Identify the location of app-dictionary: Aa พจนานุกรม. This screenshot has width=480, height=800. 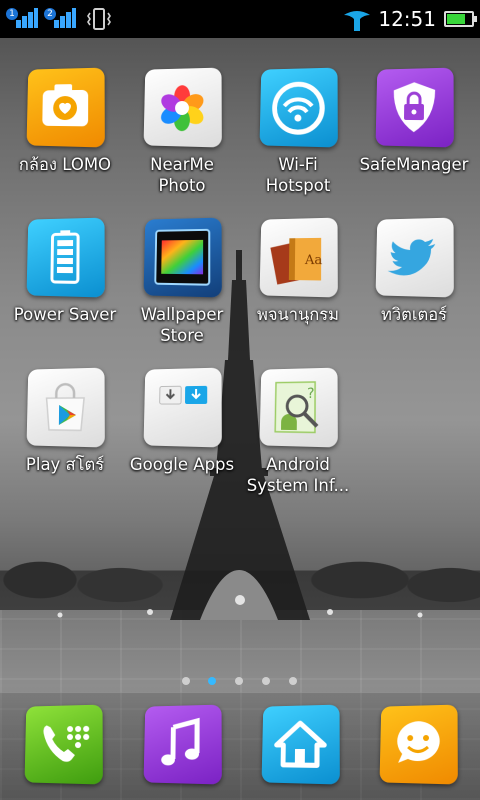
(298, 271).